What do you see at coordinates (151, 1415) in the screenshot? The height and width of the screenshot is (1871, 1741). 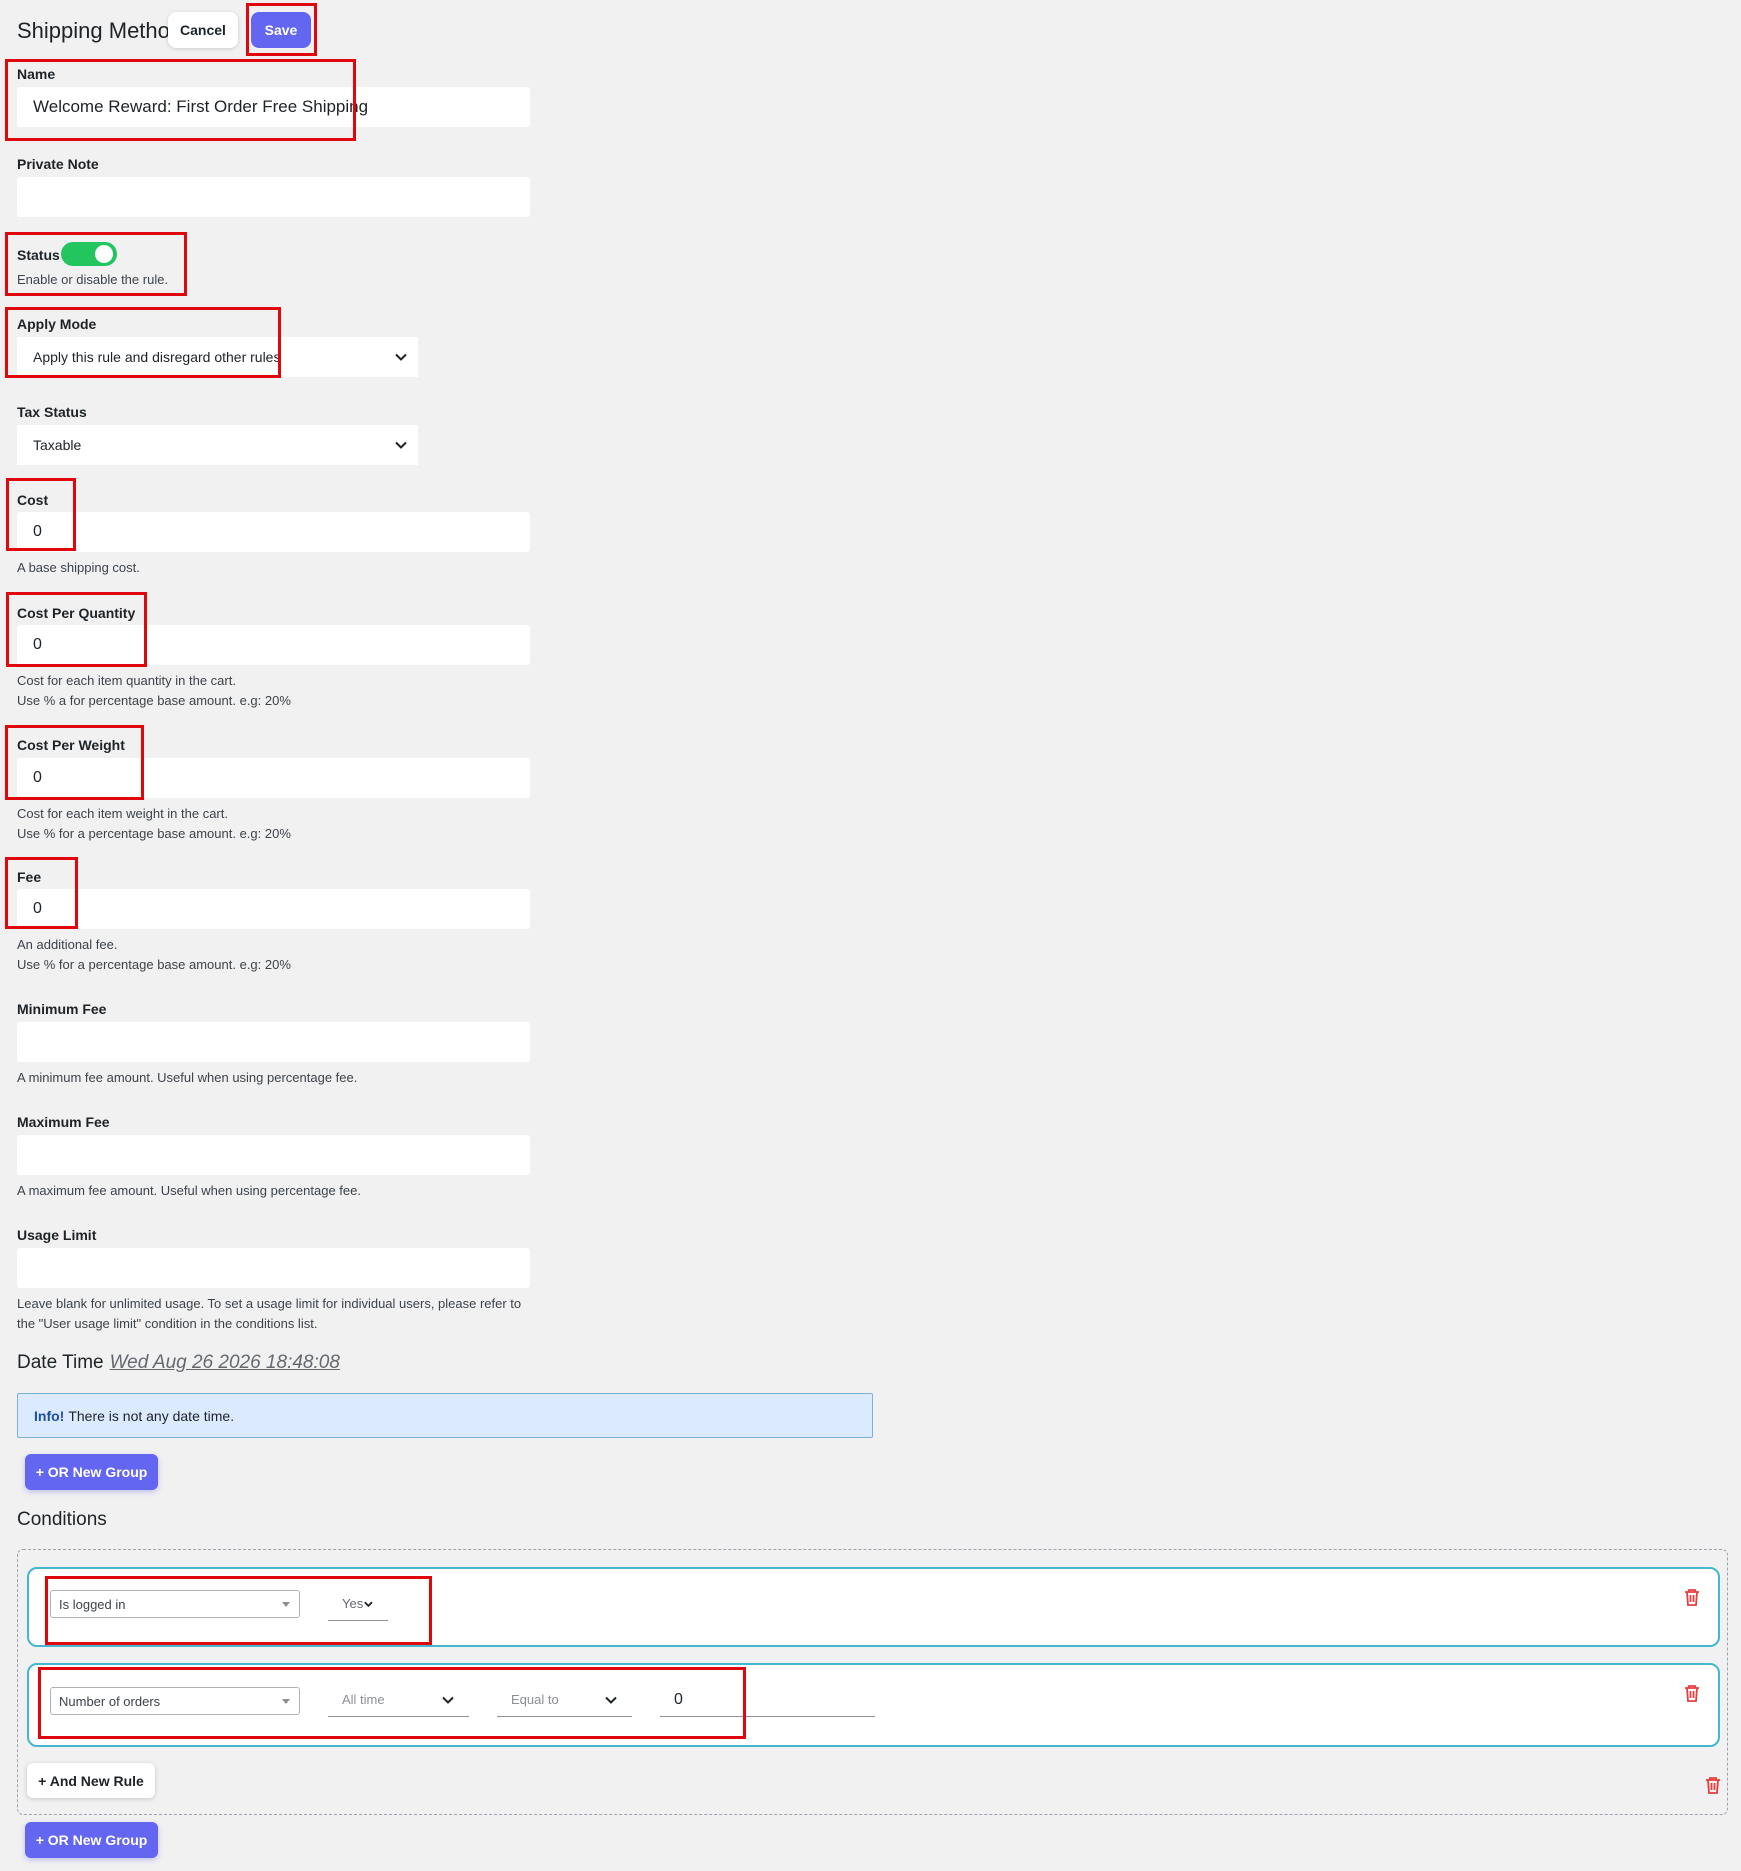 I see `info-text: There is not any date time.` at bounding box center [151, 1415].